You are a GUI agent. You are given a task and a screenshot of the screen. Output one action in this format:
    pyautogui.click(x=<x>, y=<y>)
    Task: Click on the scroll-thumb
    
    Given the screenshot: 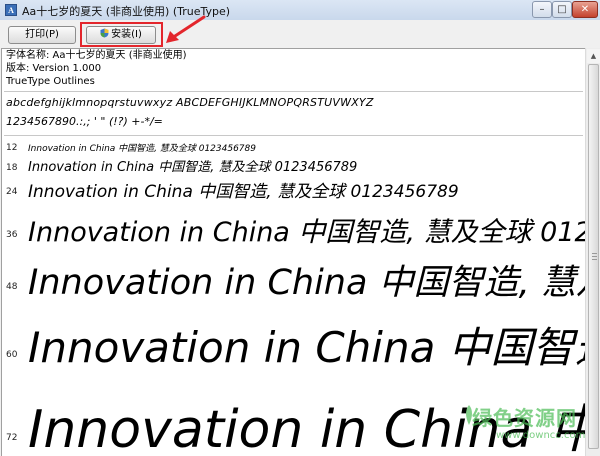 What is the action you would take?
    pyautogui.click(x=593, y=256)
    